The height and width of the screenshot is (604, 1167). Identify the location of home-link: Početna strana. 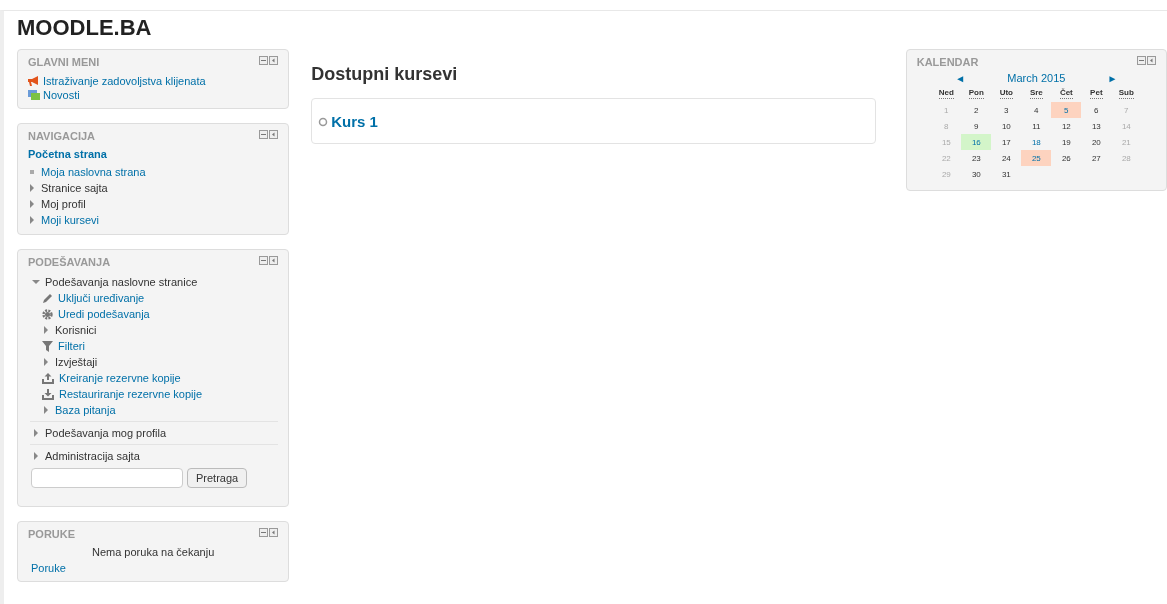
(153, 156).